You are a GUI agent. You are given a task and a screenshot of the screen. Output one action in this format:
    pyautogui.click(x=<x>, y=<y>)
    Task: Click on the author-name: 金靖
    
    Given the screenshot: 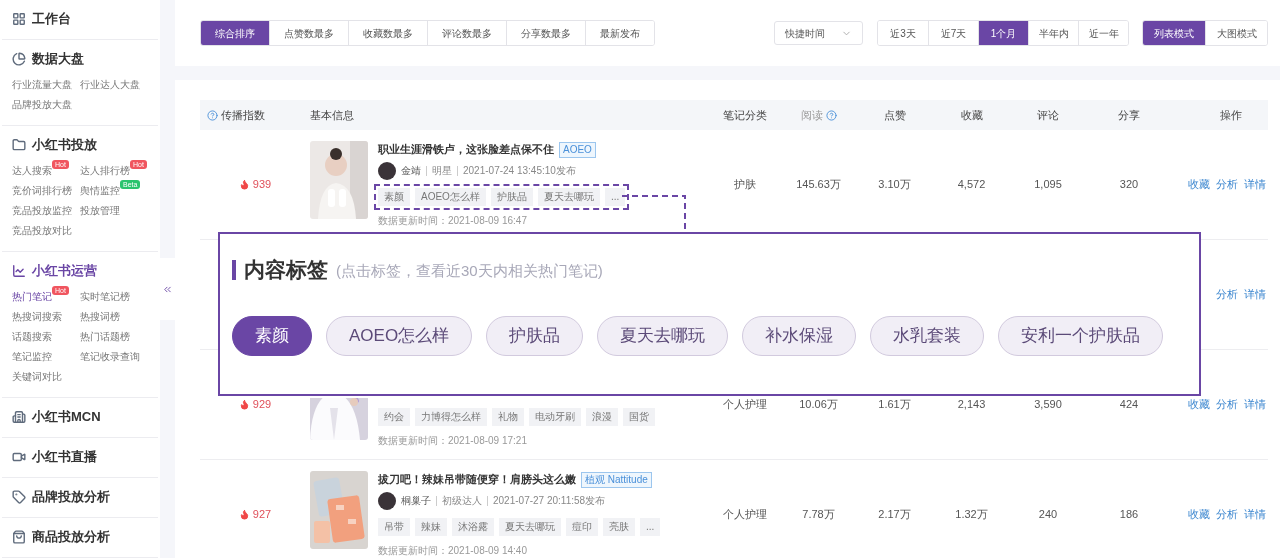 What is the action you would take?
    pyautogui.click(x=411, y=171)
    